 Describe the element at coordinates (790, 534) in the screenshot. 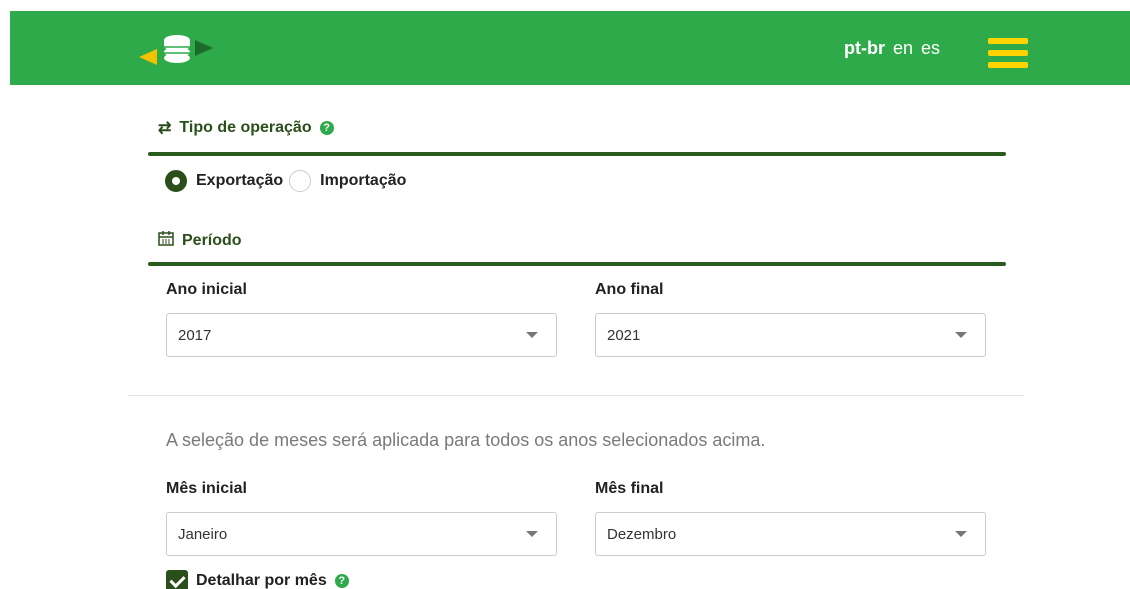

I see `end-month-select: Dezembro` at that location.